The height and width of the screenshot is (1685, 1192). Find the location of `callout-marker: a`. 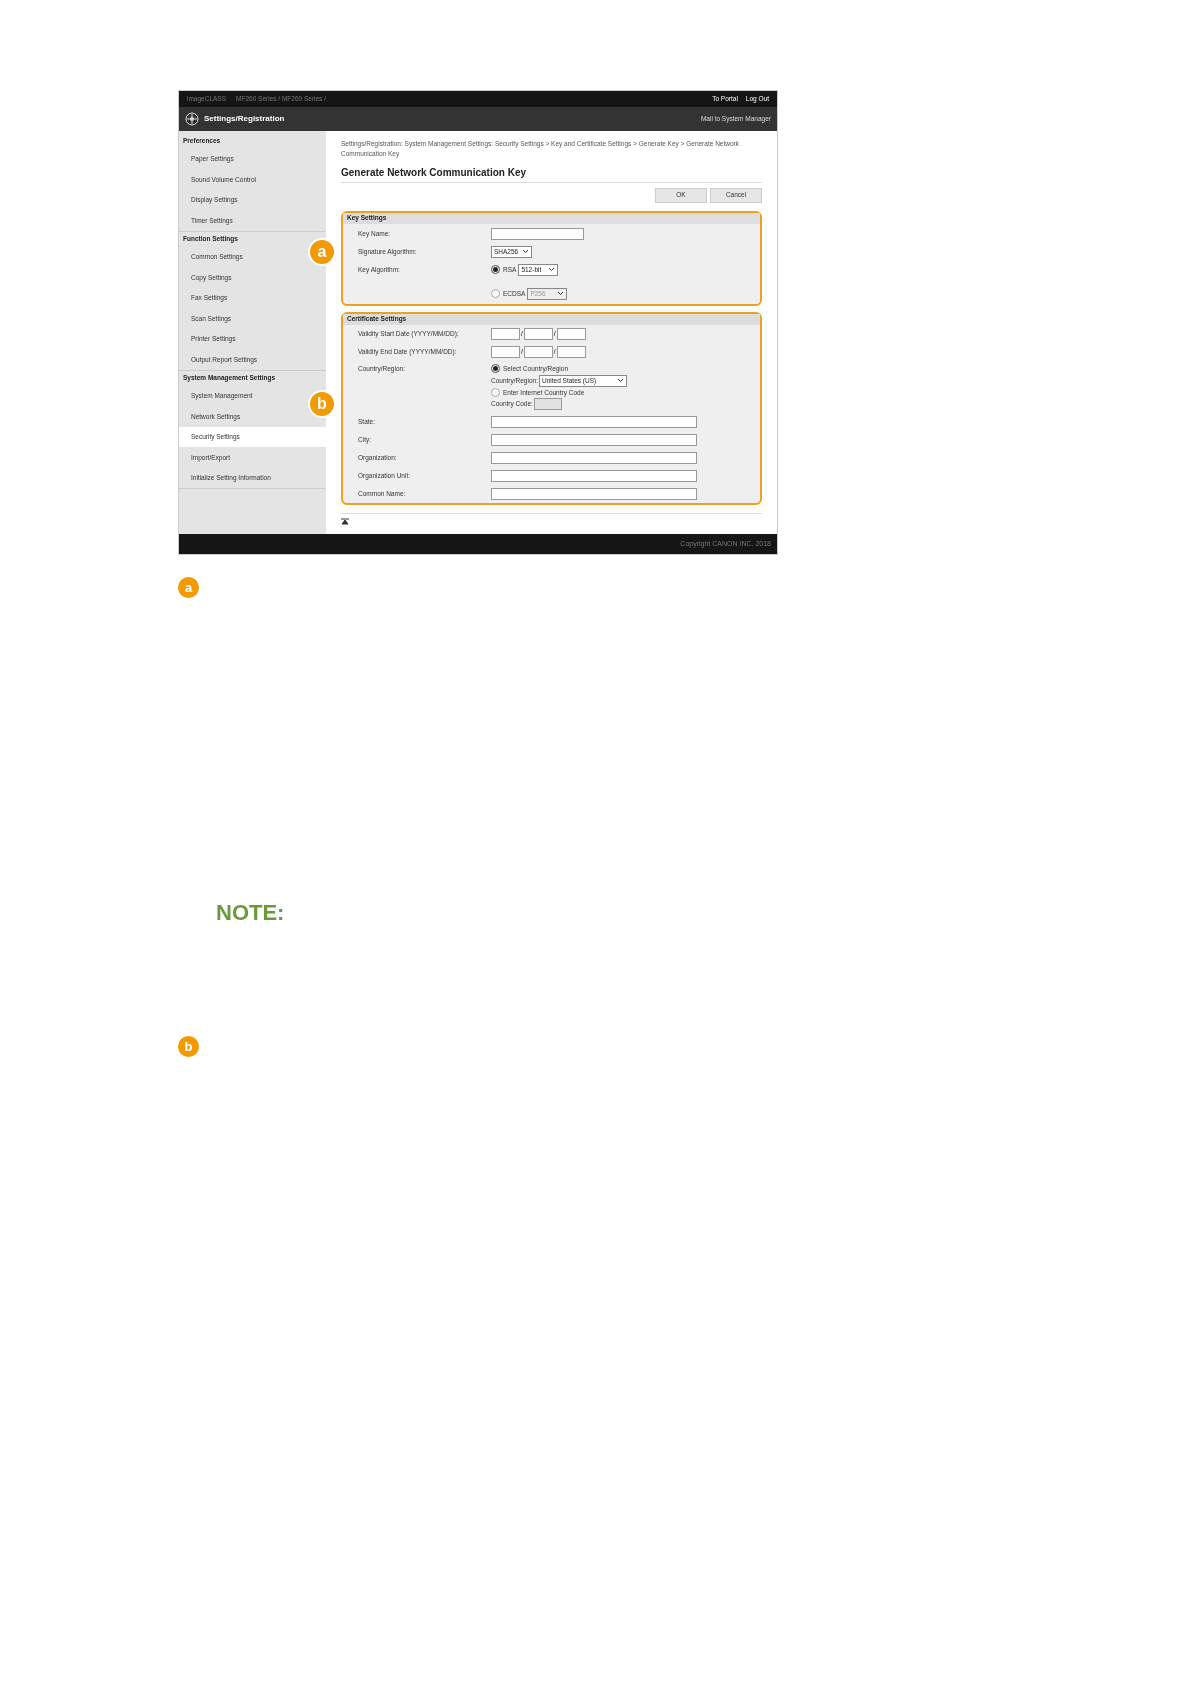

callout-marker: a is located at coordinates (188, 587).